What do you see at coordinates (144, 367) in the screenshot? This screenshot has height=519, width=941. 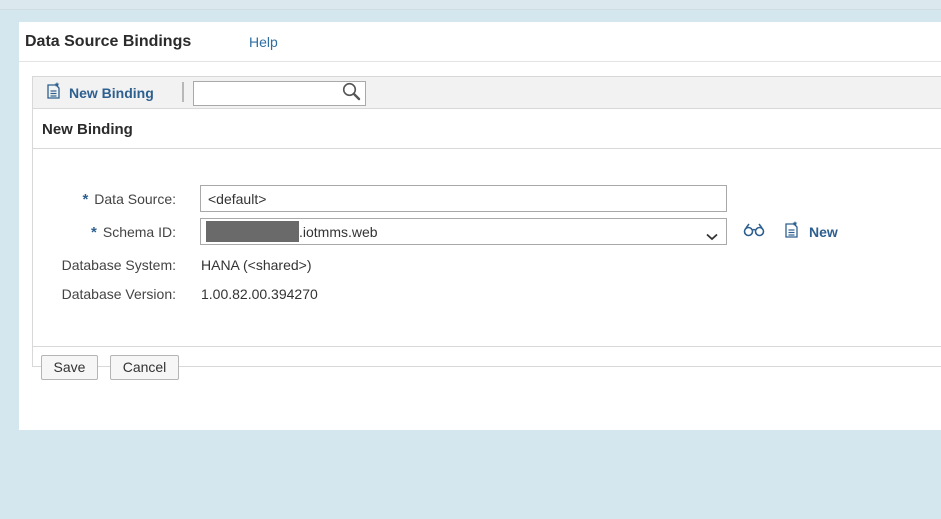 I see `cancel-button: Cancel` at bounding box center [144, 367].